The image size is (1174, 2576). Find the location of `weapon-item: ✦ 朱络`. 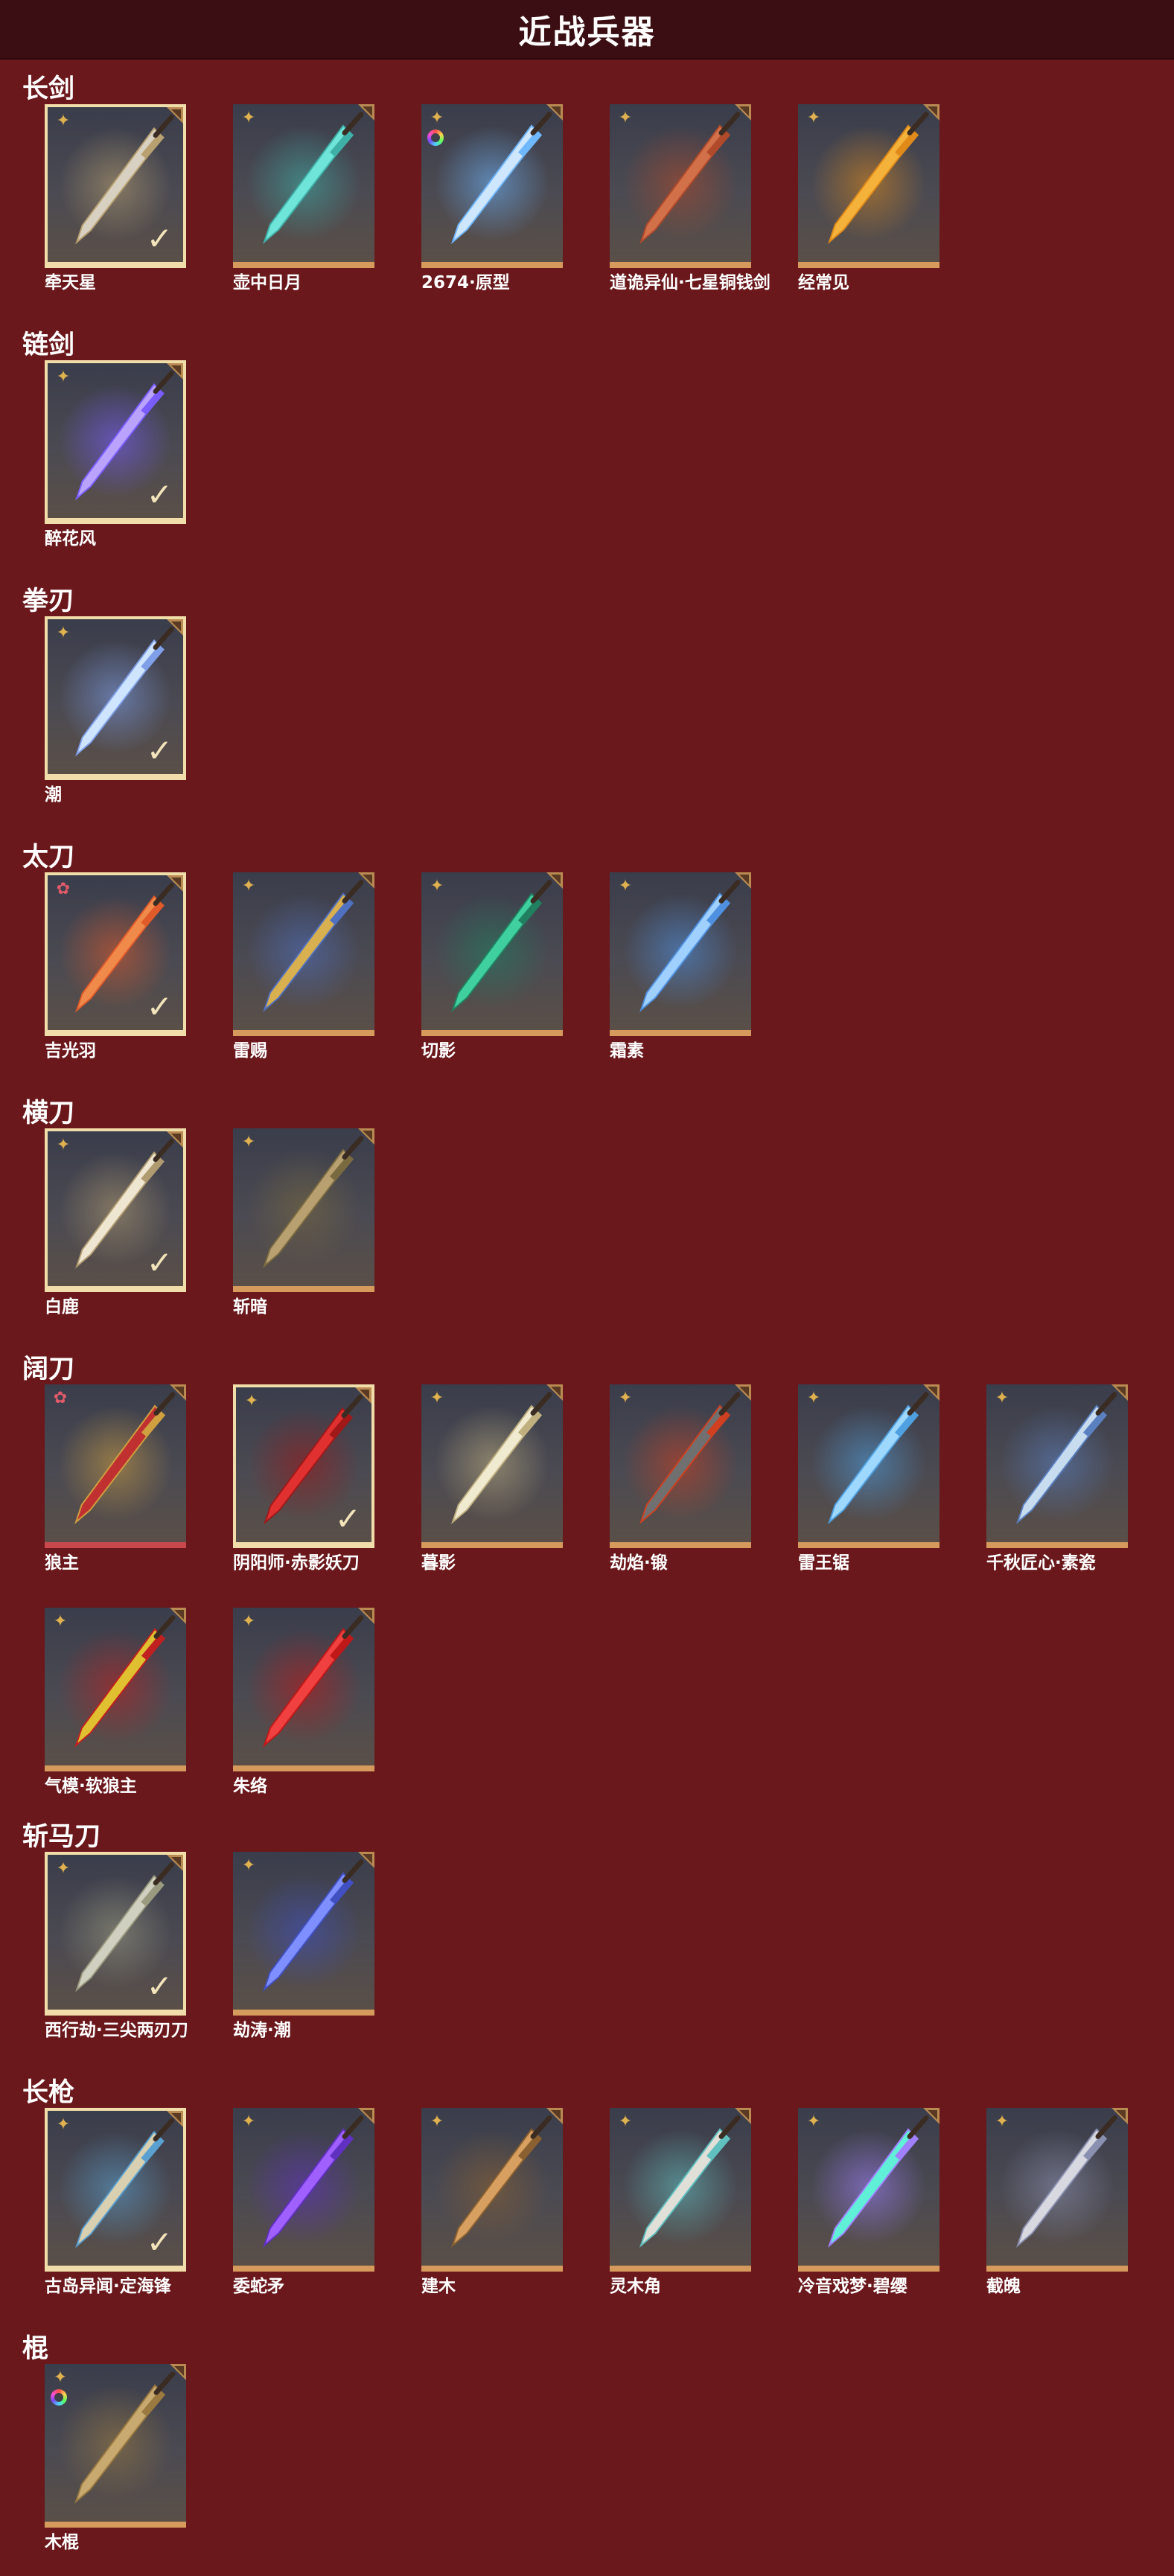

weapon-item: ✦ 朱络 is located at coordinates (303, 1702).